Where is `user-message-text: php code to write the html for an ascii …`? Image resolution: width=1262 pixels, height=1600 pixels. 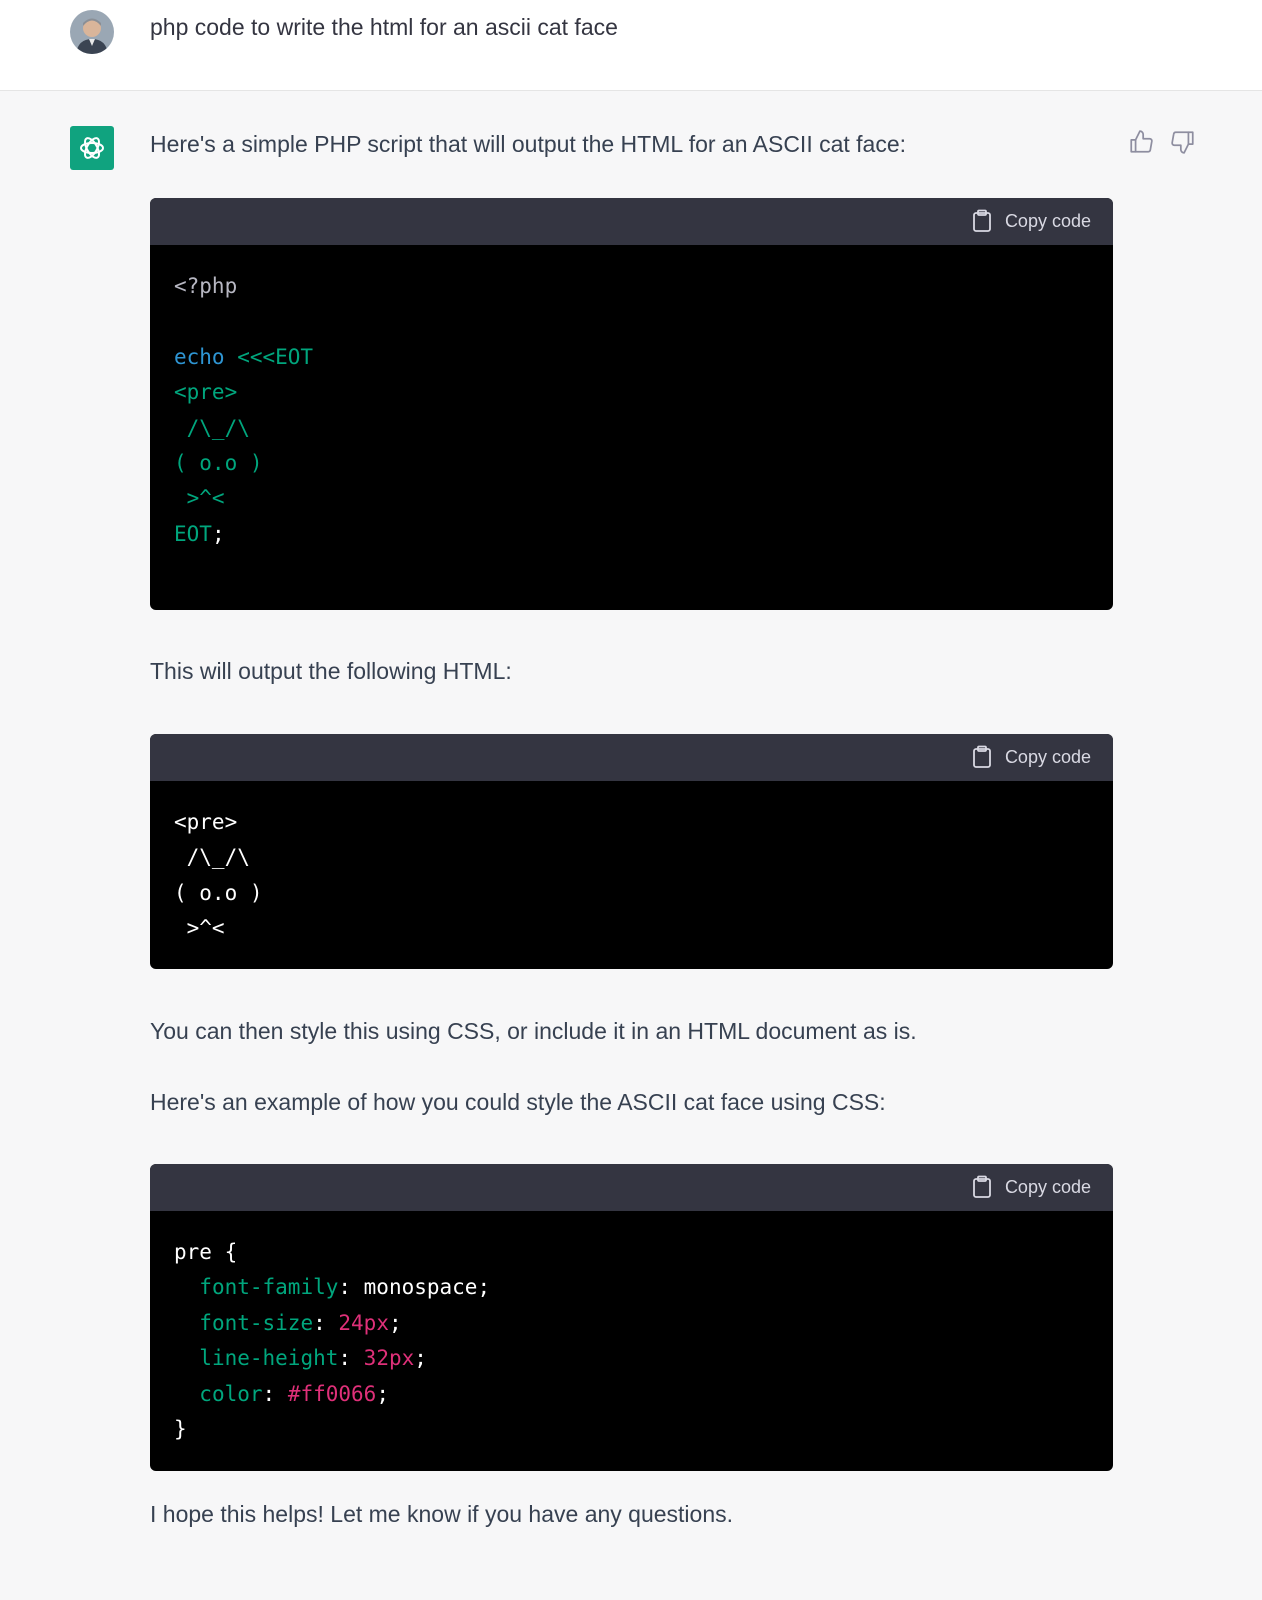
user-message-text: php code to write the html for an ascii … is located at coordinates (384, 27).